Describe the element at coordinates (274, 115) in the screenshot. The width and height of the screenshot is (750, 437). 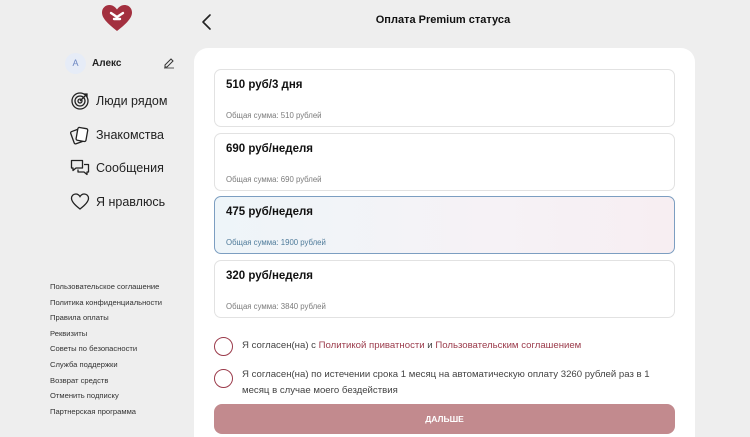
I see `plan-total: Общая сумма: 510 рублей` at that location.